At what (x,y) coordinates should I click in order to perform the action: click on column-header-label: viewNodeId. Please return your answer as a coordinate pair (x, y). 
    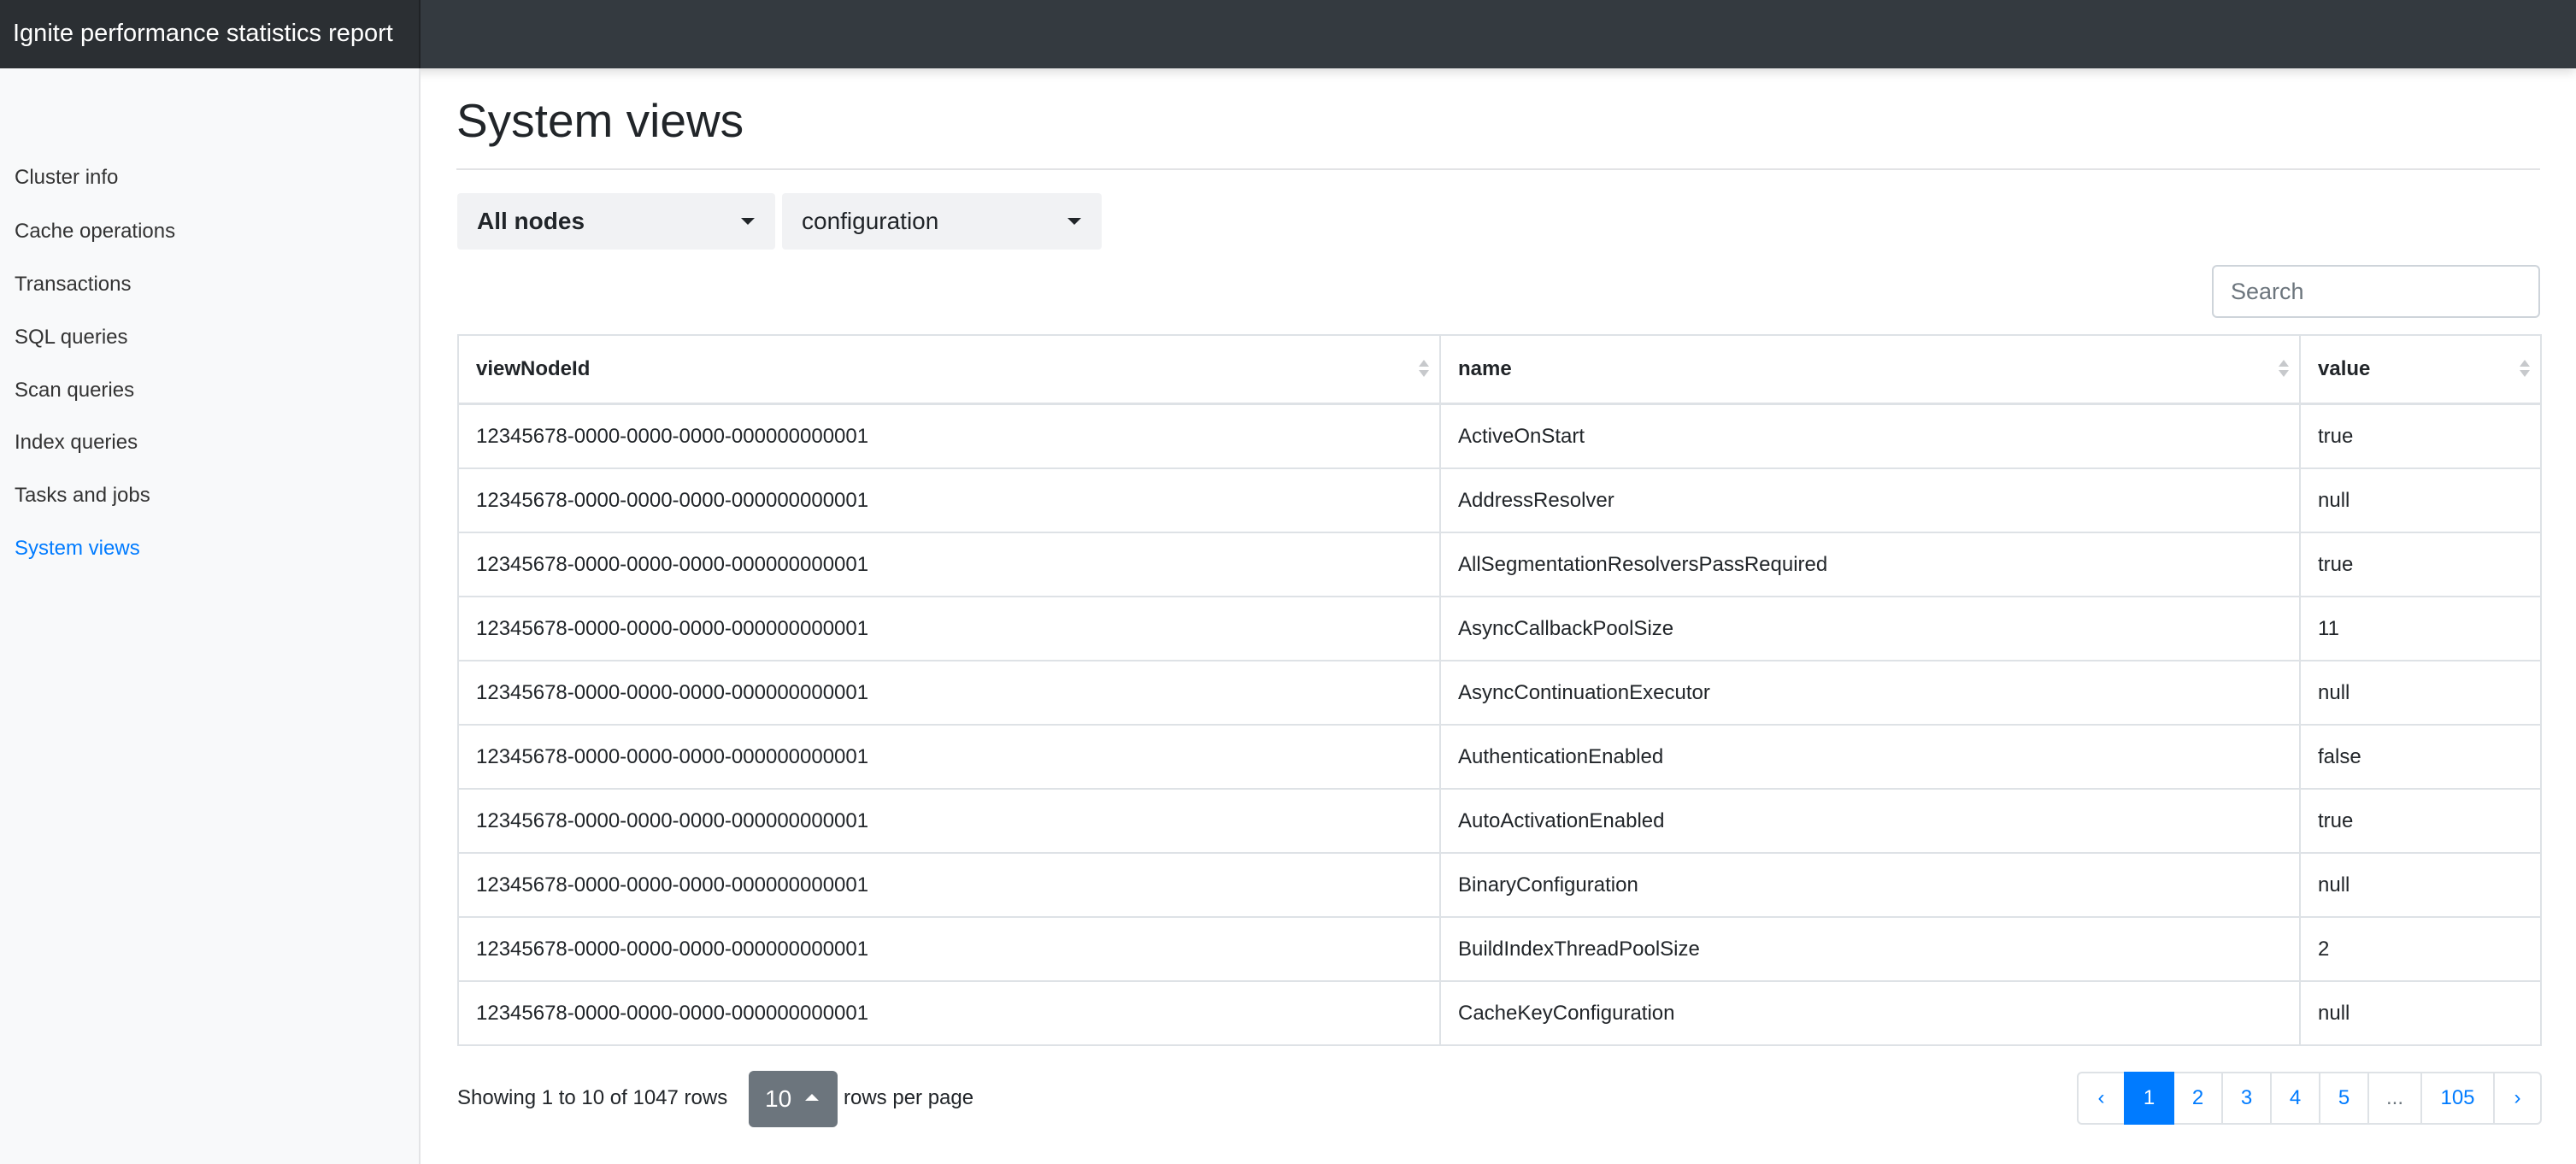
    Looking at the image, I should click on (533, 368).